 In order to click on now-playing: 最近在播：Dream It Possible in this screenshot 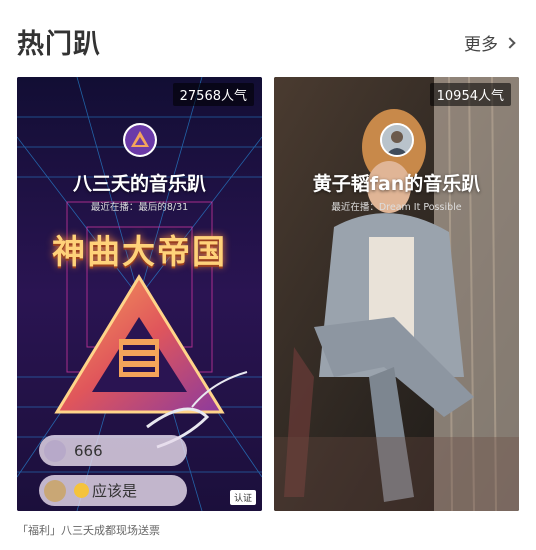, I will do `click(396, 207)`.